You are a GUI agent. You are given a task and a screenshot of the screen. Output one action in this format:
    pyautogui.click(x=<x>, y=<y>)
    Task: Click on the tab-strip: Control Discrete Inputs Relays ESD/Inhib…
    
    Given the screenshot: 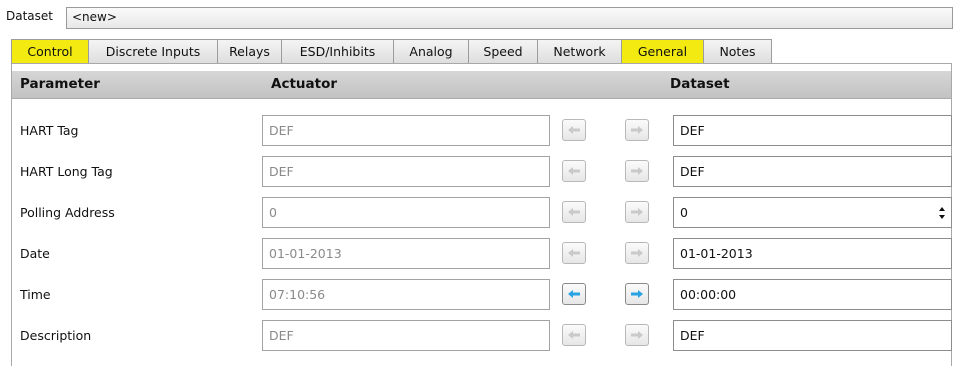 What is the action you would take?
    pyautogui.click(x=391, y=51)
    